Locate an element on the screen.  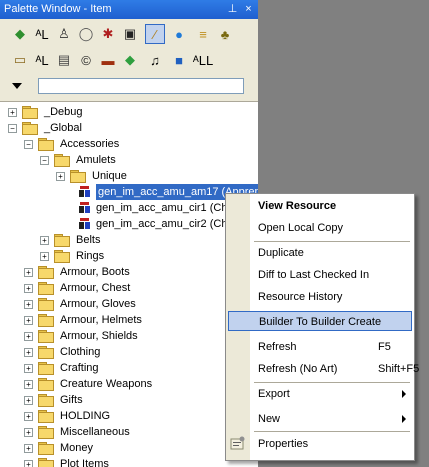
menu-item-view-resource: View Resource is located at coordinates (320, 206).